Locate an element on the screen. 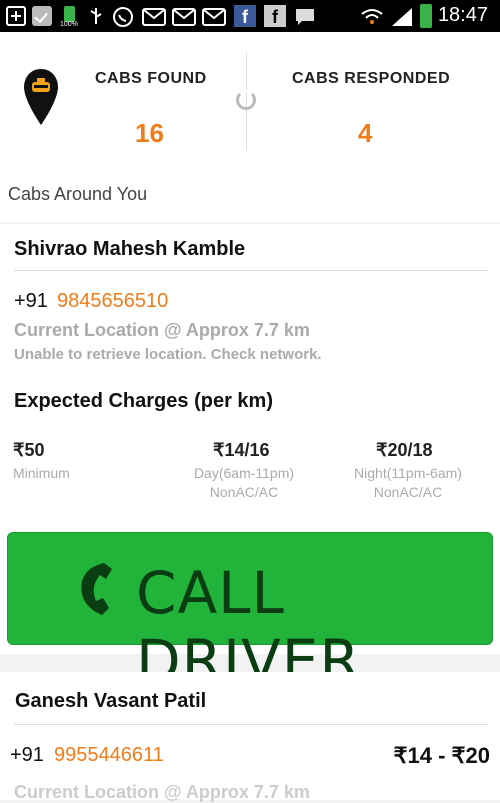  signal-icon is located at coordinates (402, 16).